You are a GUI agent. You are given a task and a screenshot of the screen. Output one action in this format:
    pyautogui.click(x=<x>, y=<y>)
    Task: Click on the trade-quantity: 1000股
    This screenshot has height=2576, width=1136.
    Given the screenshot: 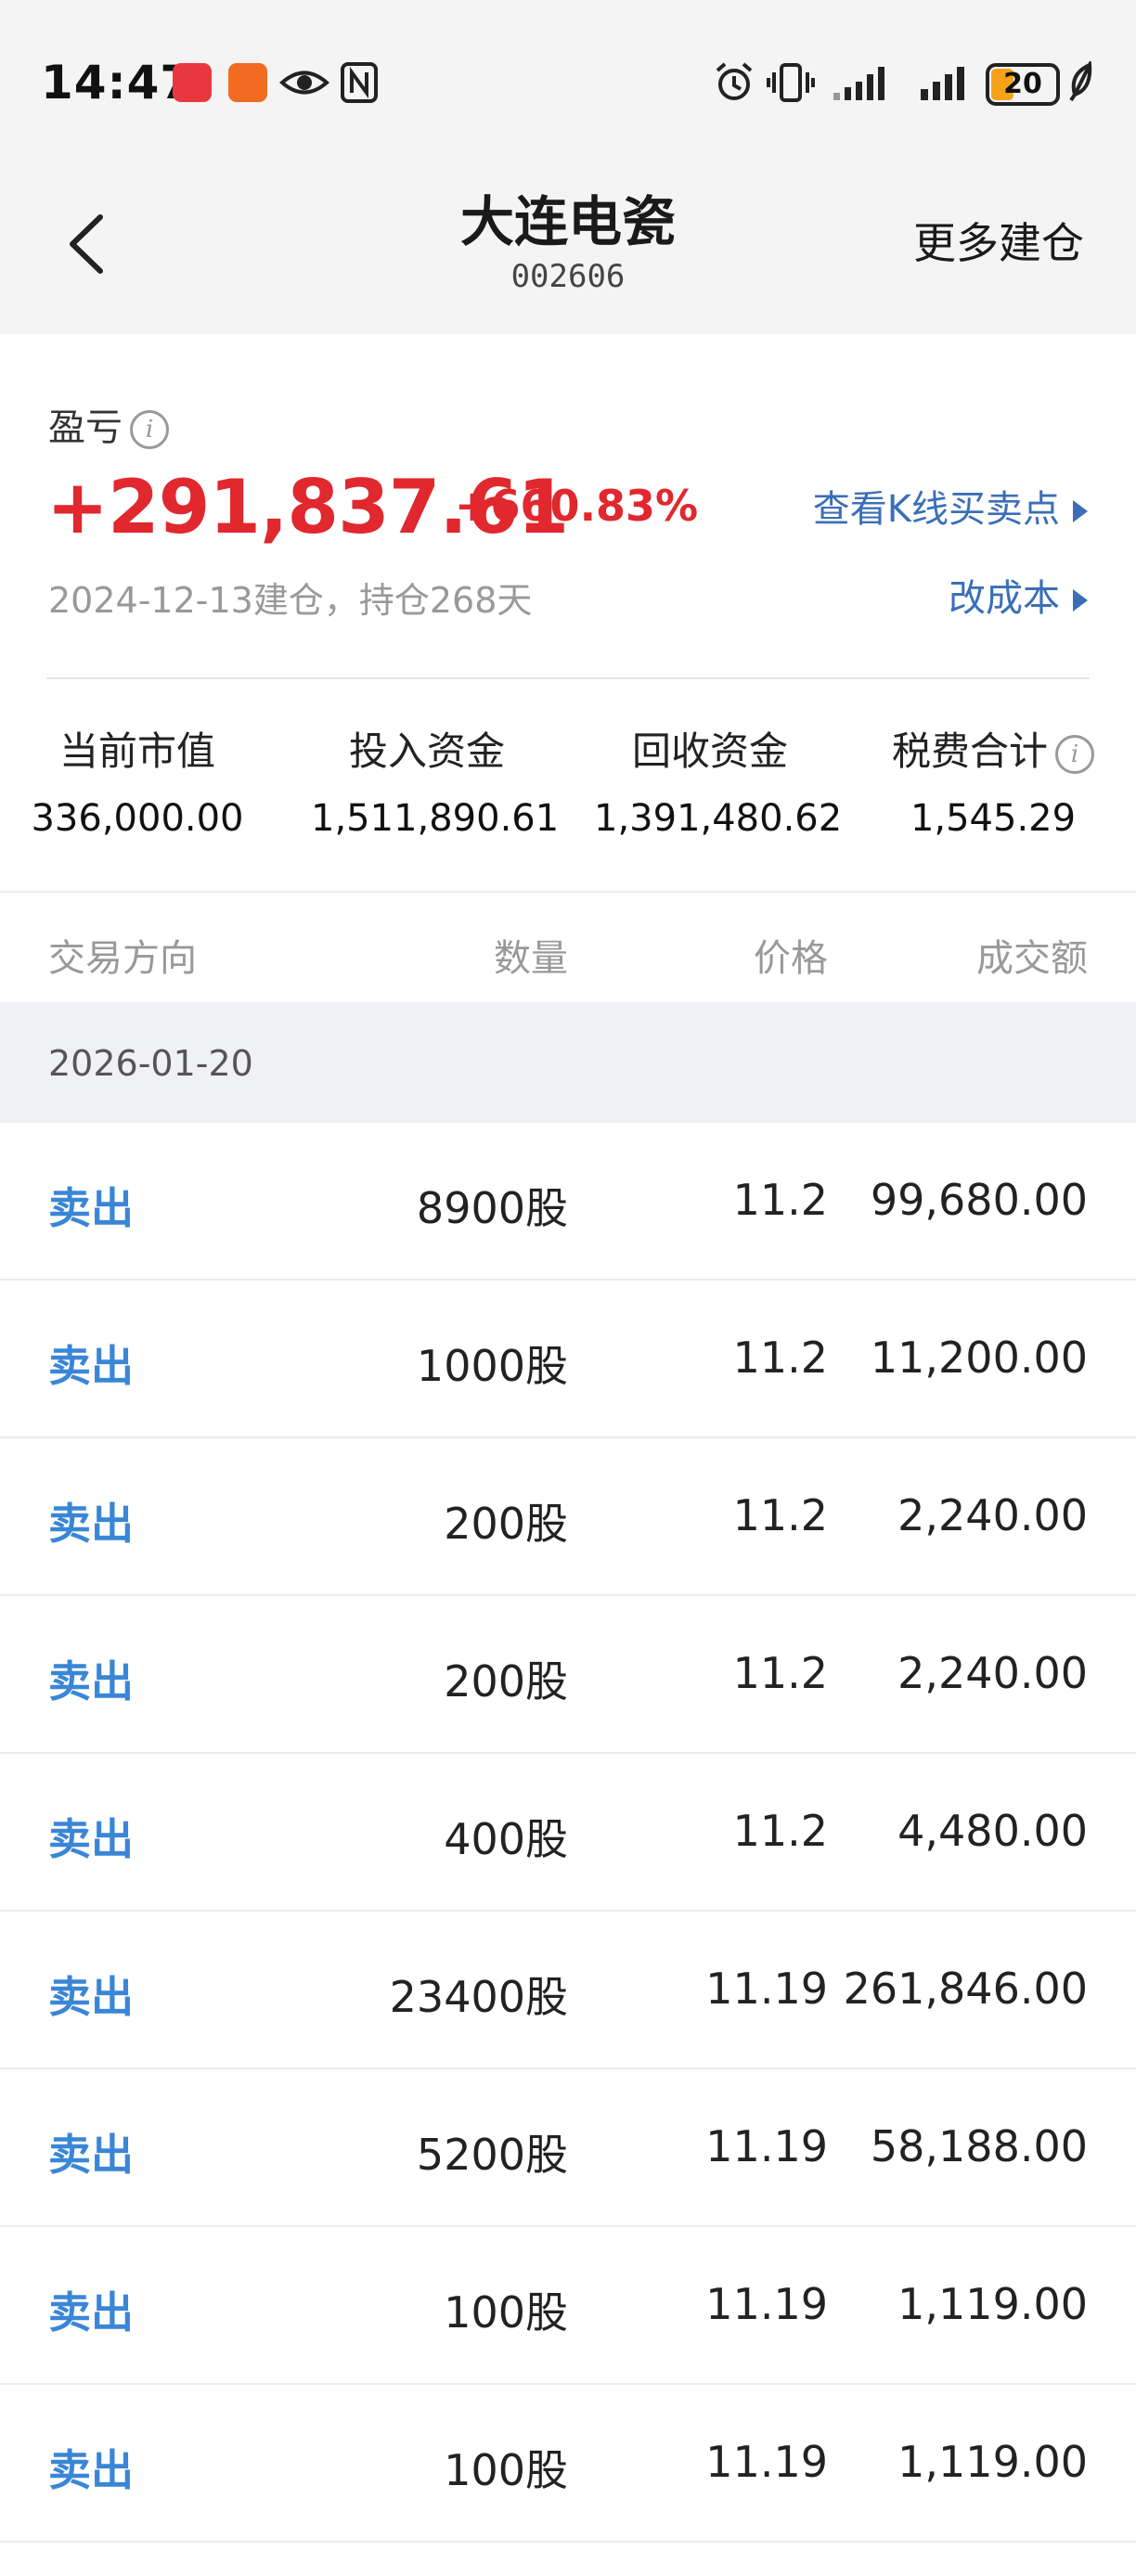 What is the action you would take?
    pyautogui.click(x=492, y=1366)
    